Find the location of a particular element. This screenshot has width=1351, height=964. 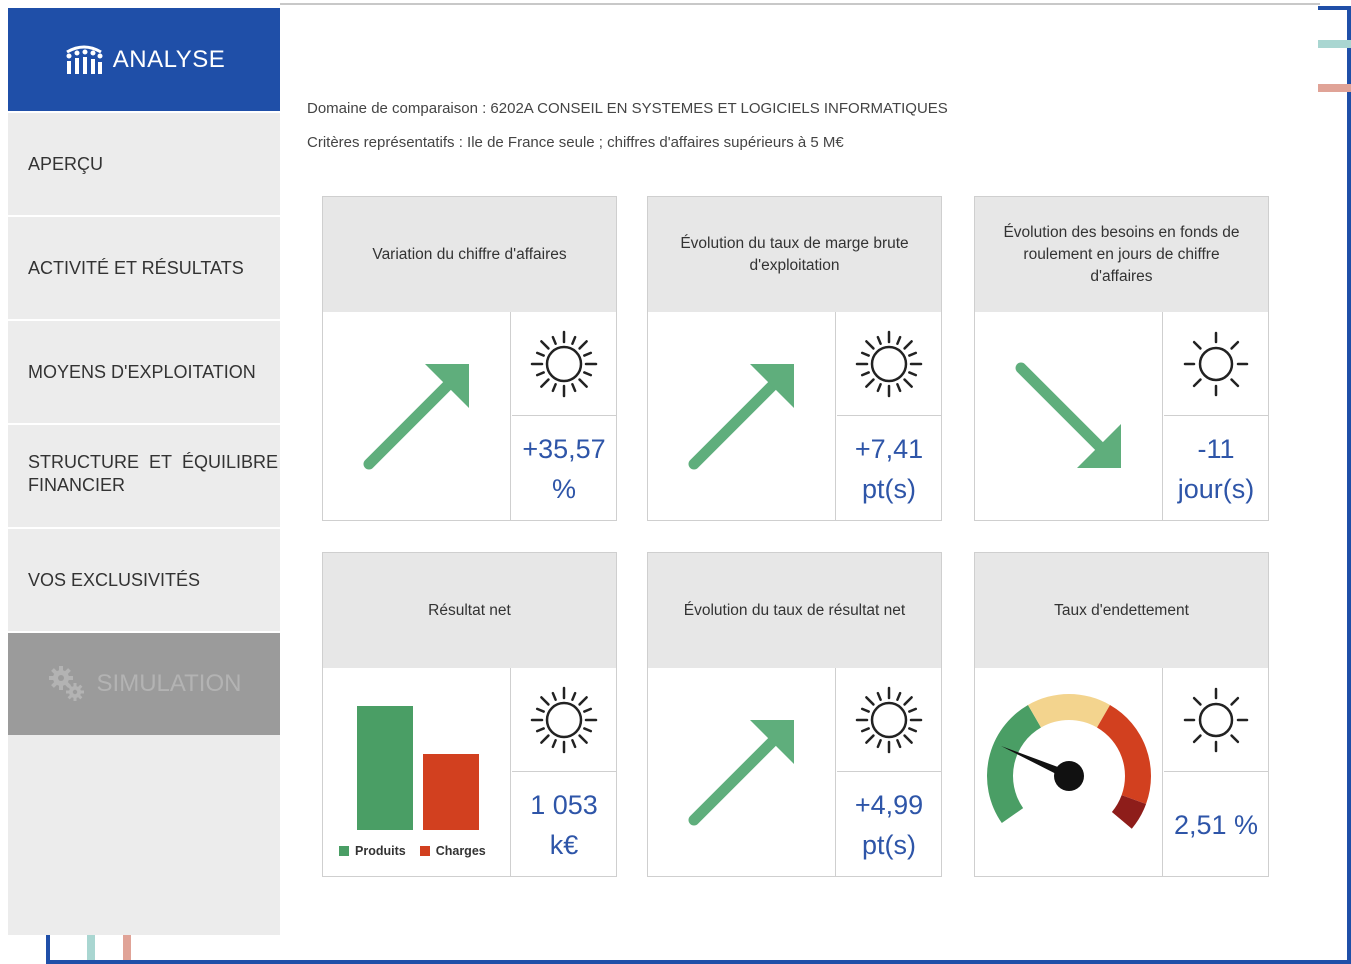

card-body: +4,99 pt(s) is located at coordinates (794, 772).